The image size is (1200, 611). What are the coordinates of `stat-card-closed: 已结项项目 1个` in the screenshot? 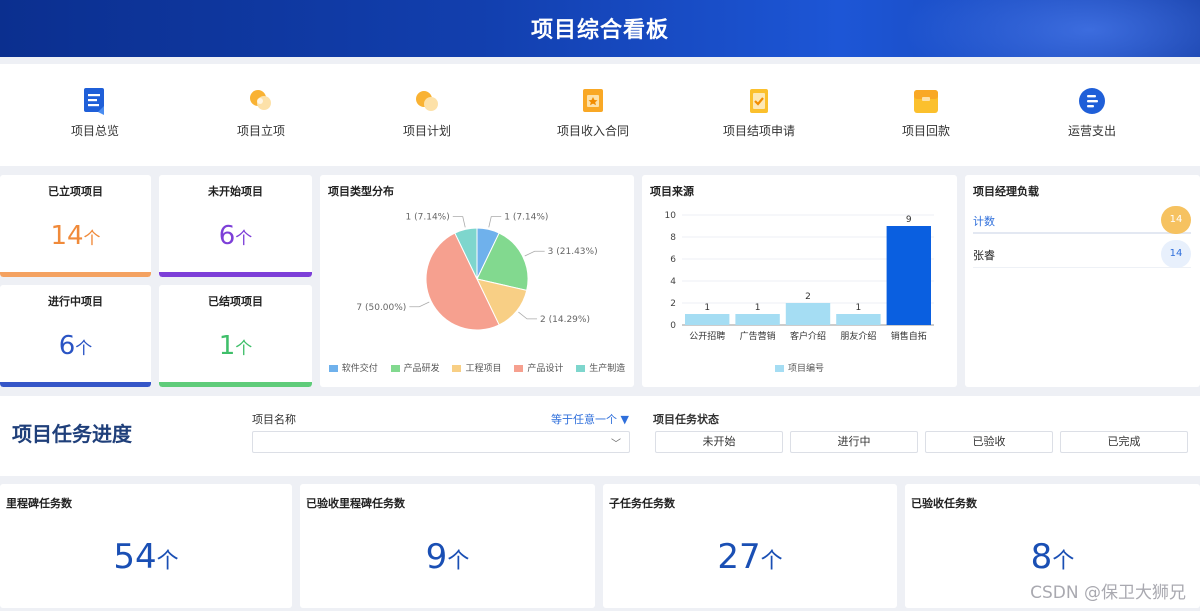 It's located at (235, 336).